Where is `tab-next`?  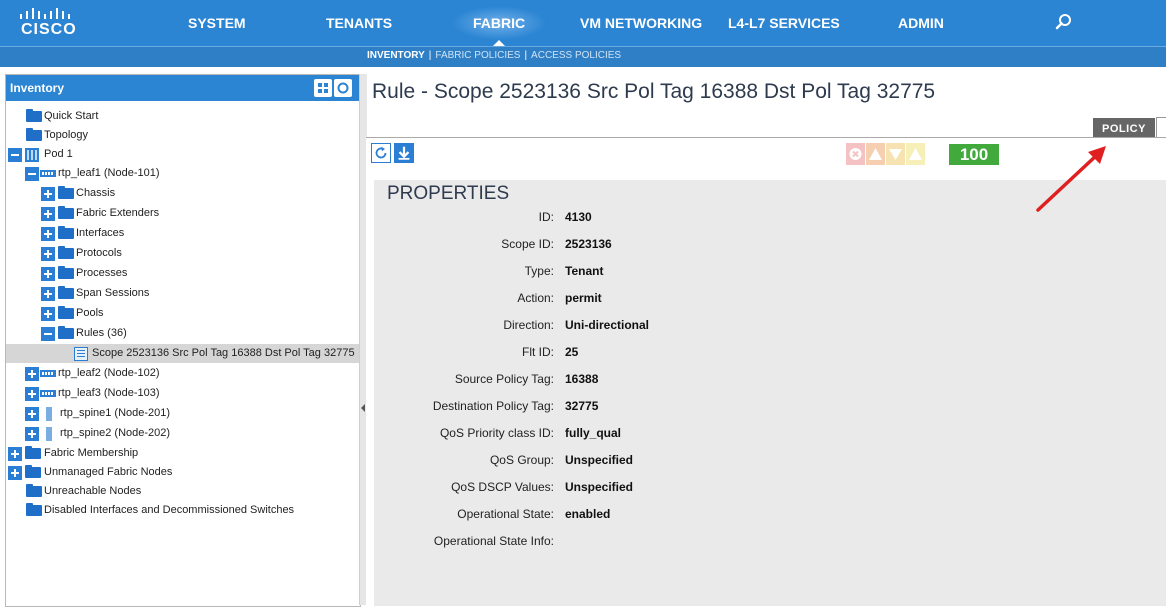
tab-next is located at coordinates (1161, 128).